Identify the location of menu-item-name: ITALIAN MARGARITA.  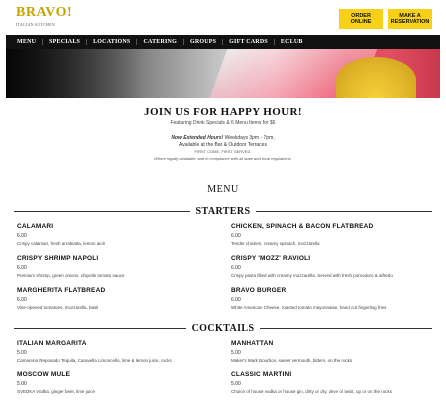
(52, 343).